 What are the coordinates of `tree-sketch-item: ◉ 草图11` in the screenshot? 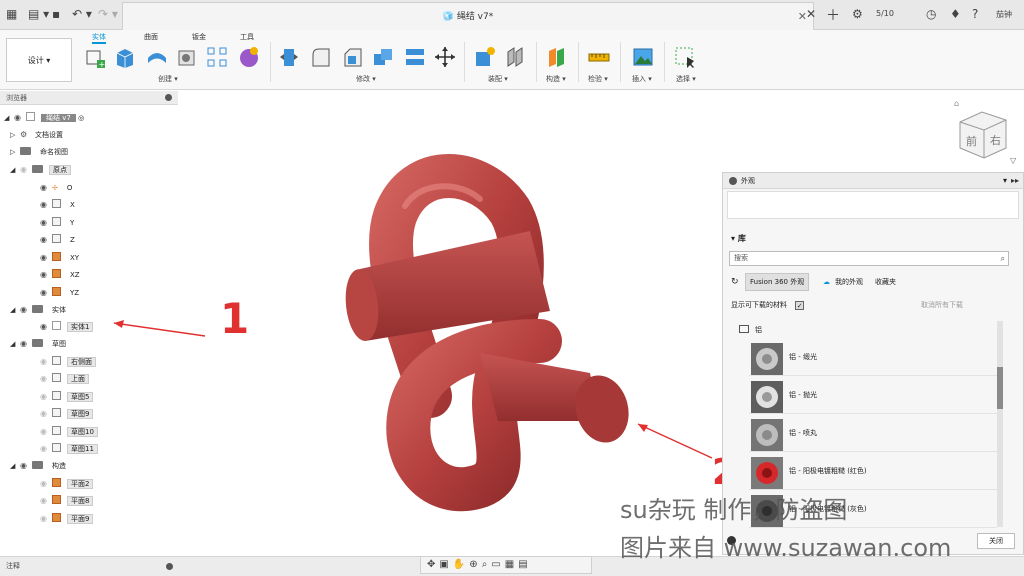 It's located at (69, 448).